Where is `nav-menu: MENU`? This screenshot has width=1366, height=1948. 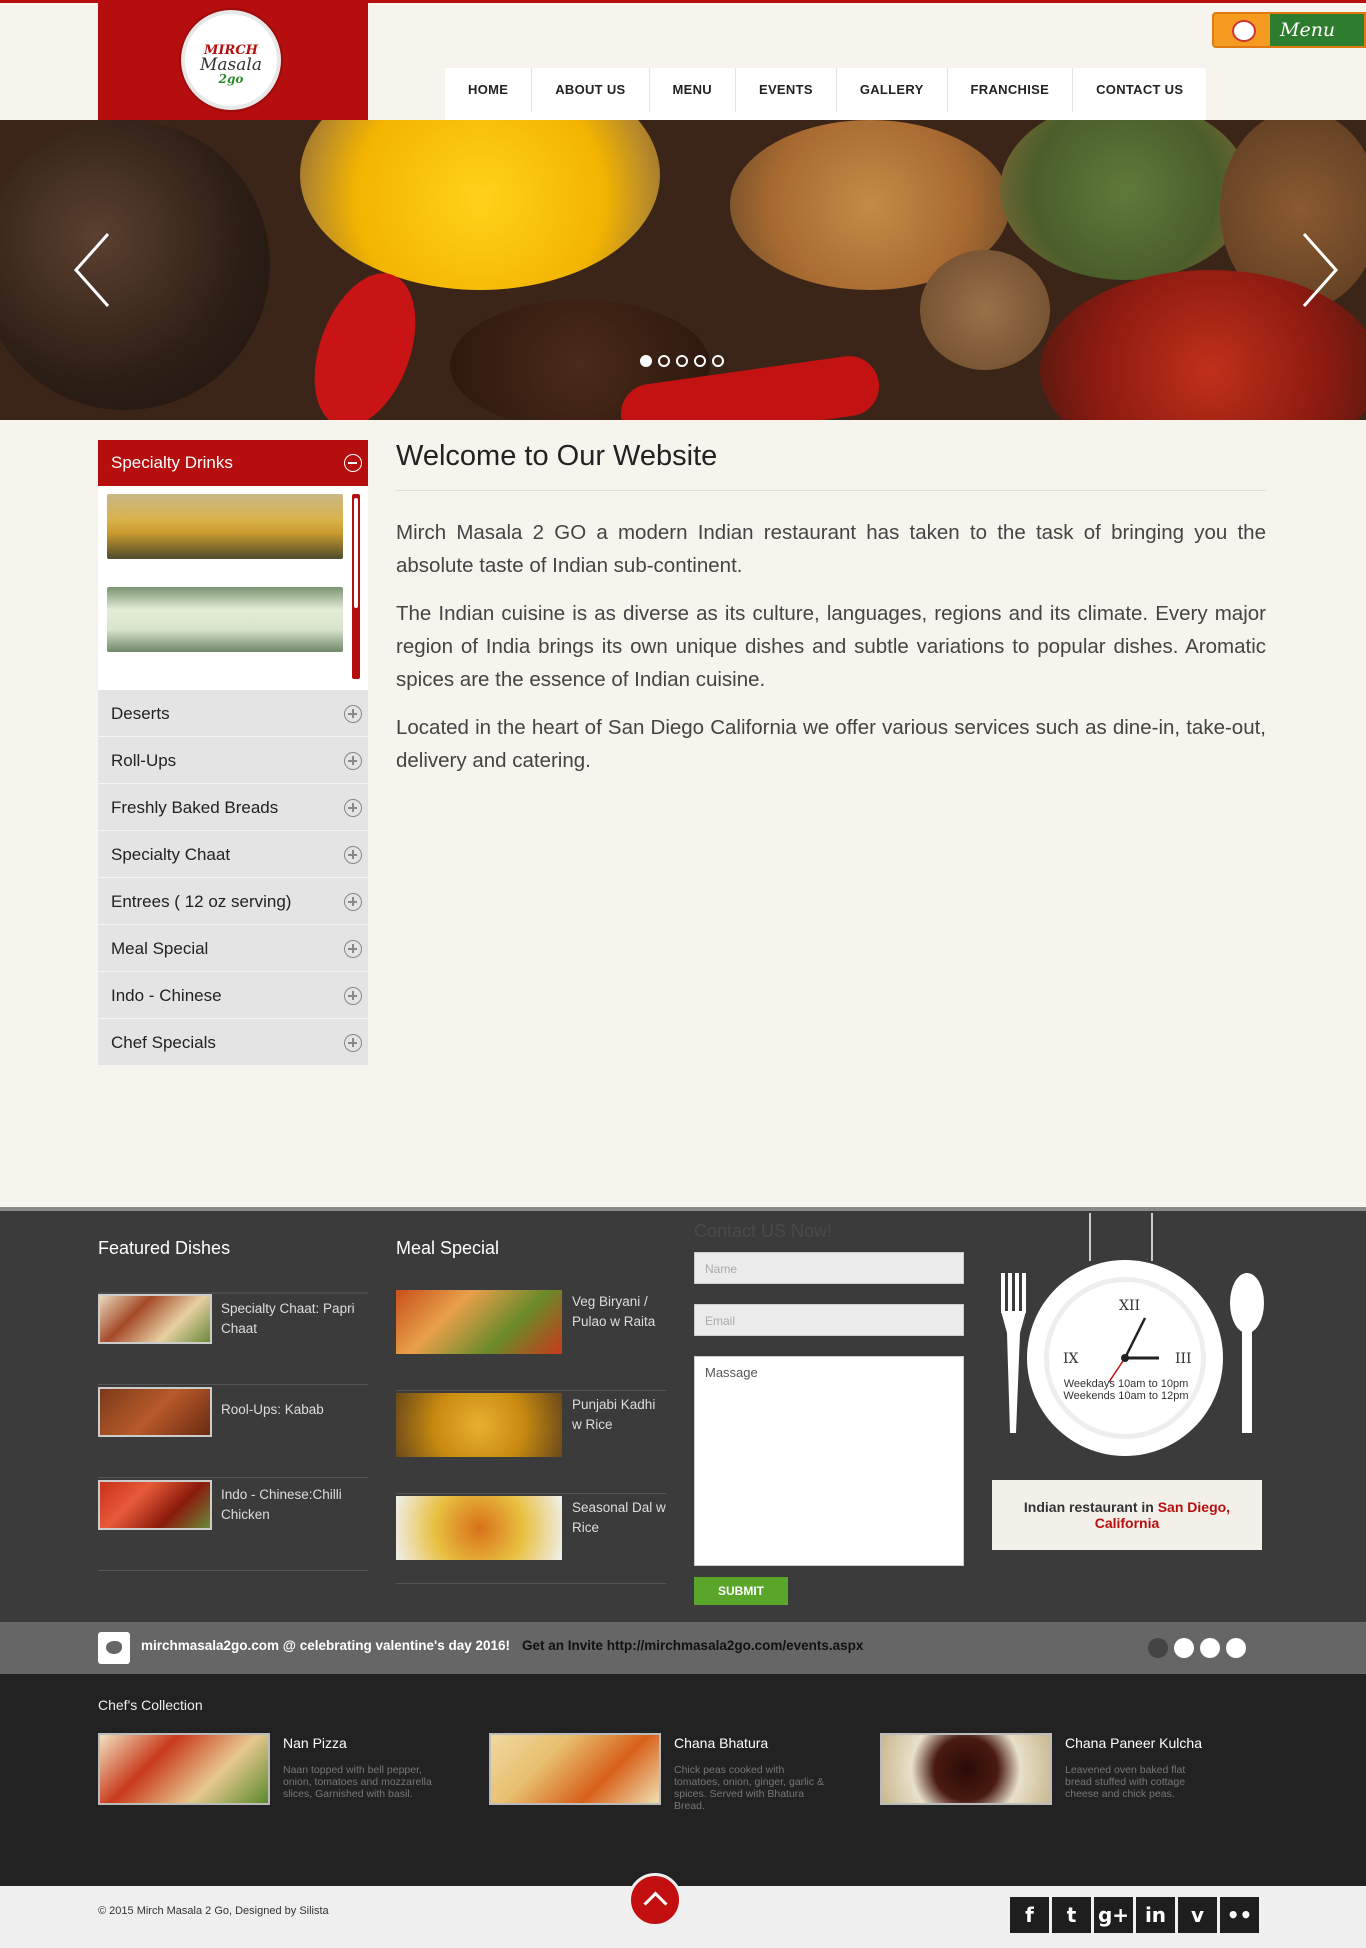
nav-menu: MENU is located at coordinates (693, 90).